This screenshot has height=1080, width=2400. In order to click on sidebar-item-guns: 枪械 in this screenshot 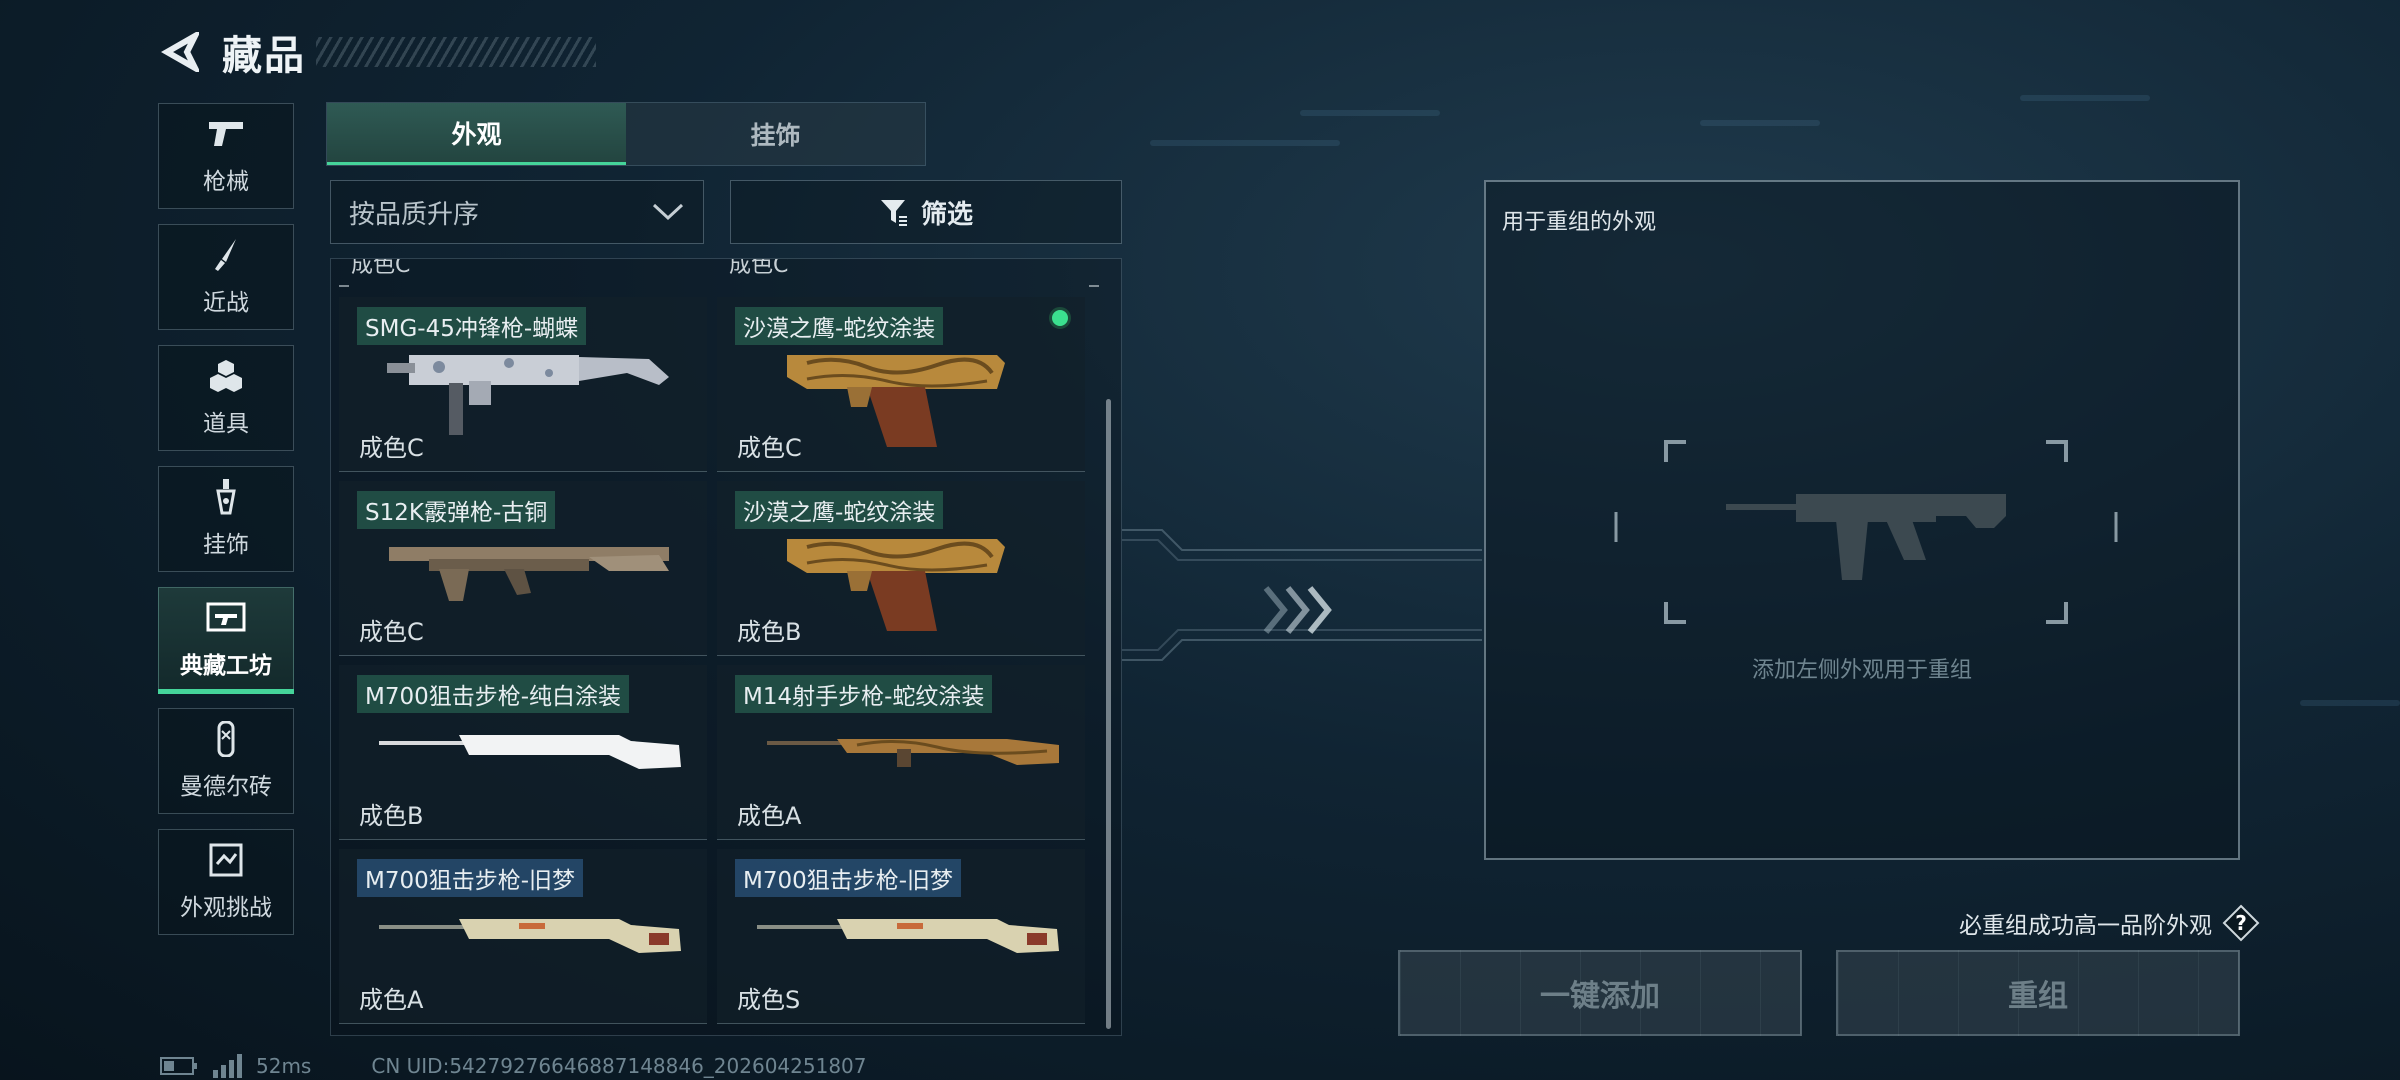, I will do `click(226, 156)`.